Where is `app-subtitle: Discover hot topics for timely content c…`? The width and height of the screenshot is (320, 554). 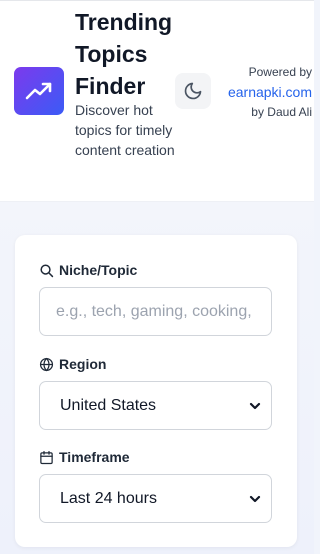 app-subtitle: Discover hot topics for timely content c… is located at coordinates (125, 130).